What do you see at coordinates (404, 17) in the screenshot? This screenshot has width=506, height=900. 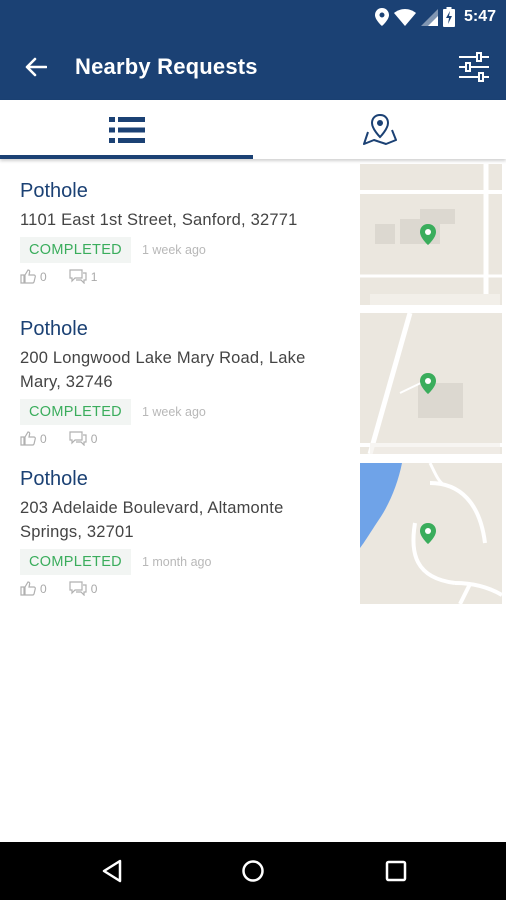 I see `wifi-icon` at bounding box center [404, 17].